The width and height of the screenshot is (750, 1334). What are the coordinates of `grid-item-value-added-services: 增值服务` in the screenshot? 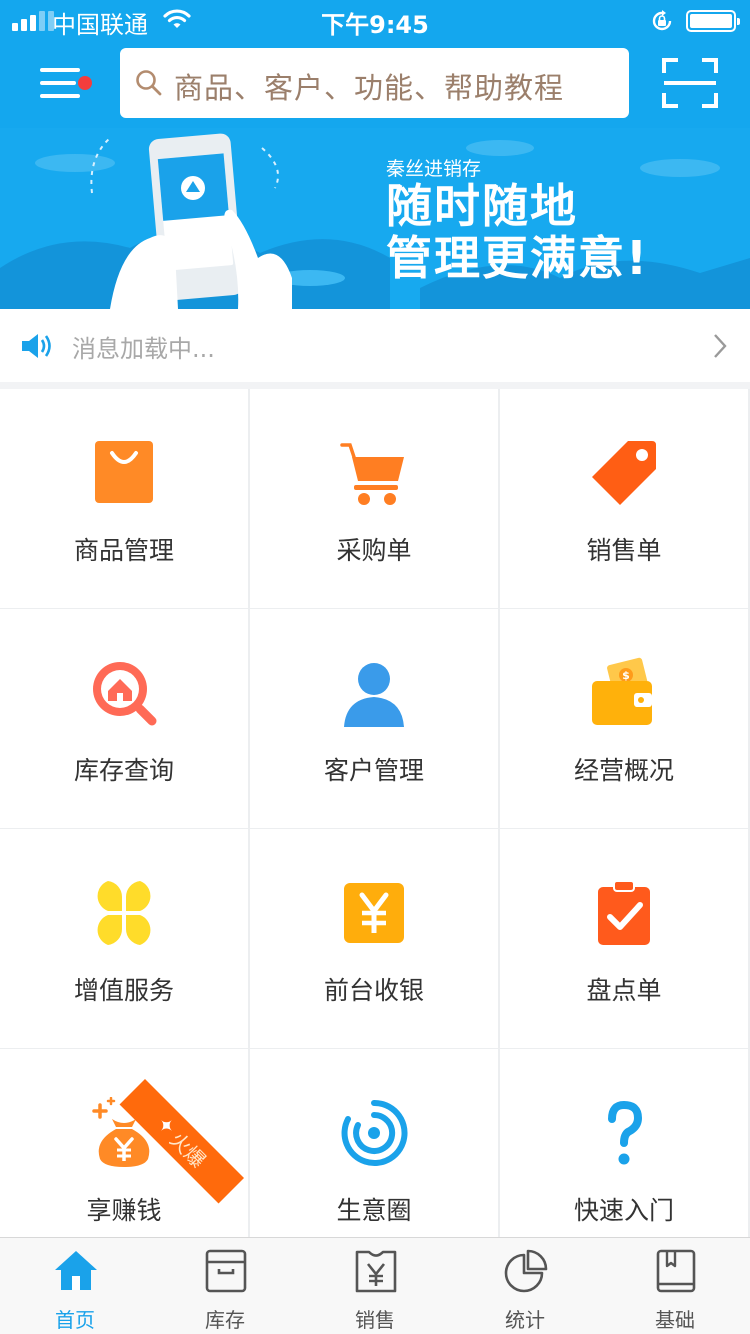 It's located at (124, 938).